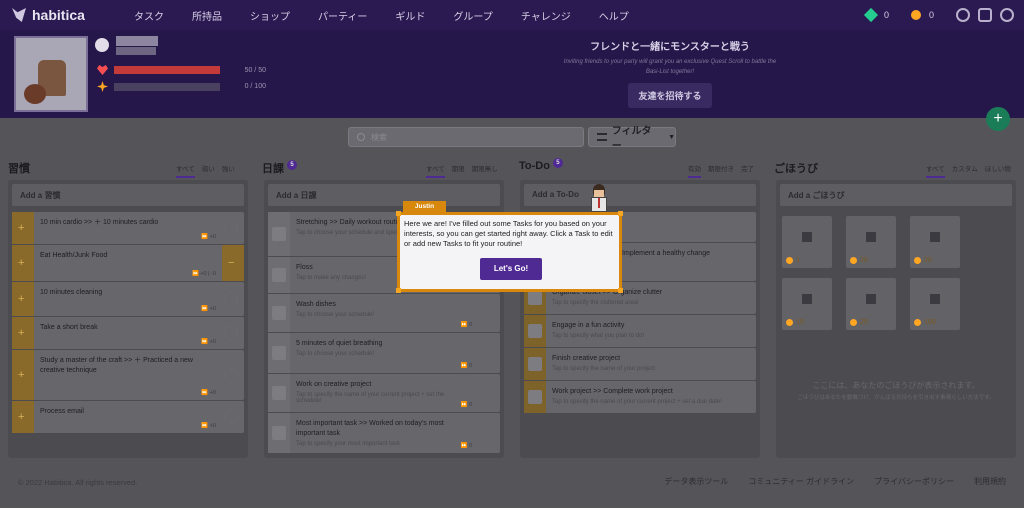  Describe the element at coordinates (228, 170) in the screenshot. I see `habits-tab-2: 強い` at that location.